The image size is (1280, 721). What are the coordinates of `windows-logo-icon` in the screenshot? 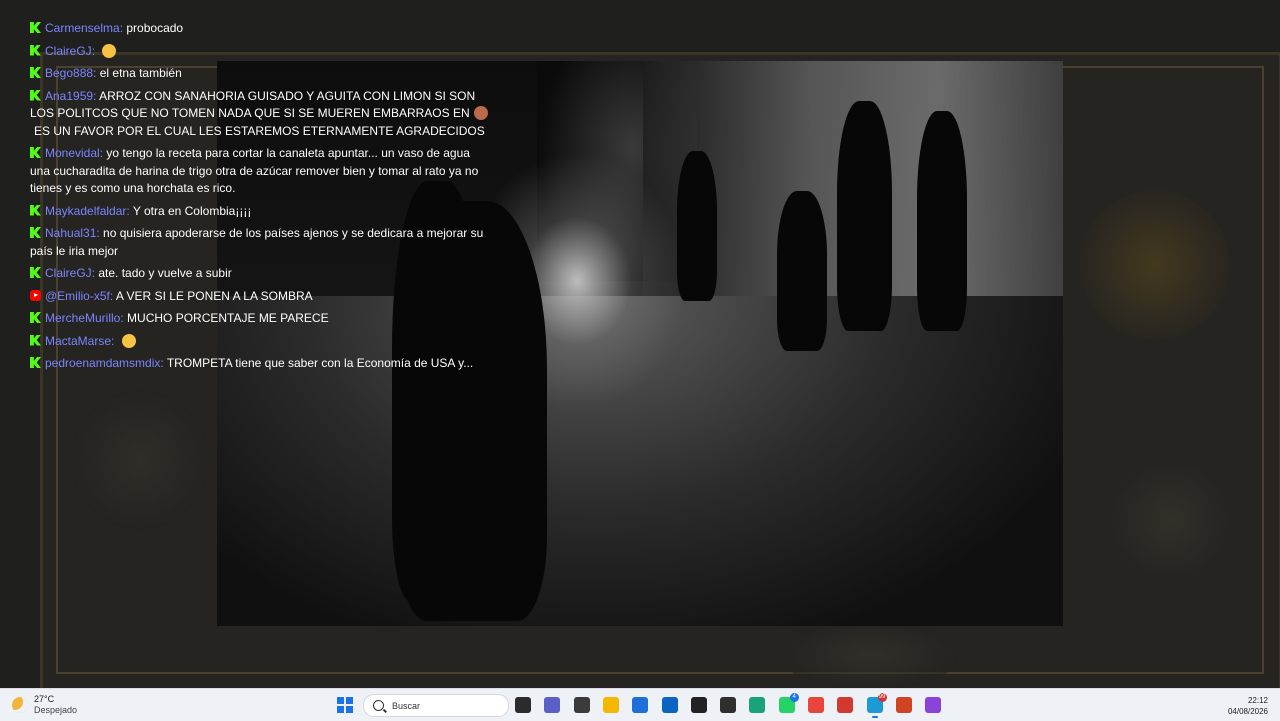 It's located at (340, 700).